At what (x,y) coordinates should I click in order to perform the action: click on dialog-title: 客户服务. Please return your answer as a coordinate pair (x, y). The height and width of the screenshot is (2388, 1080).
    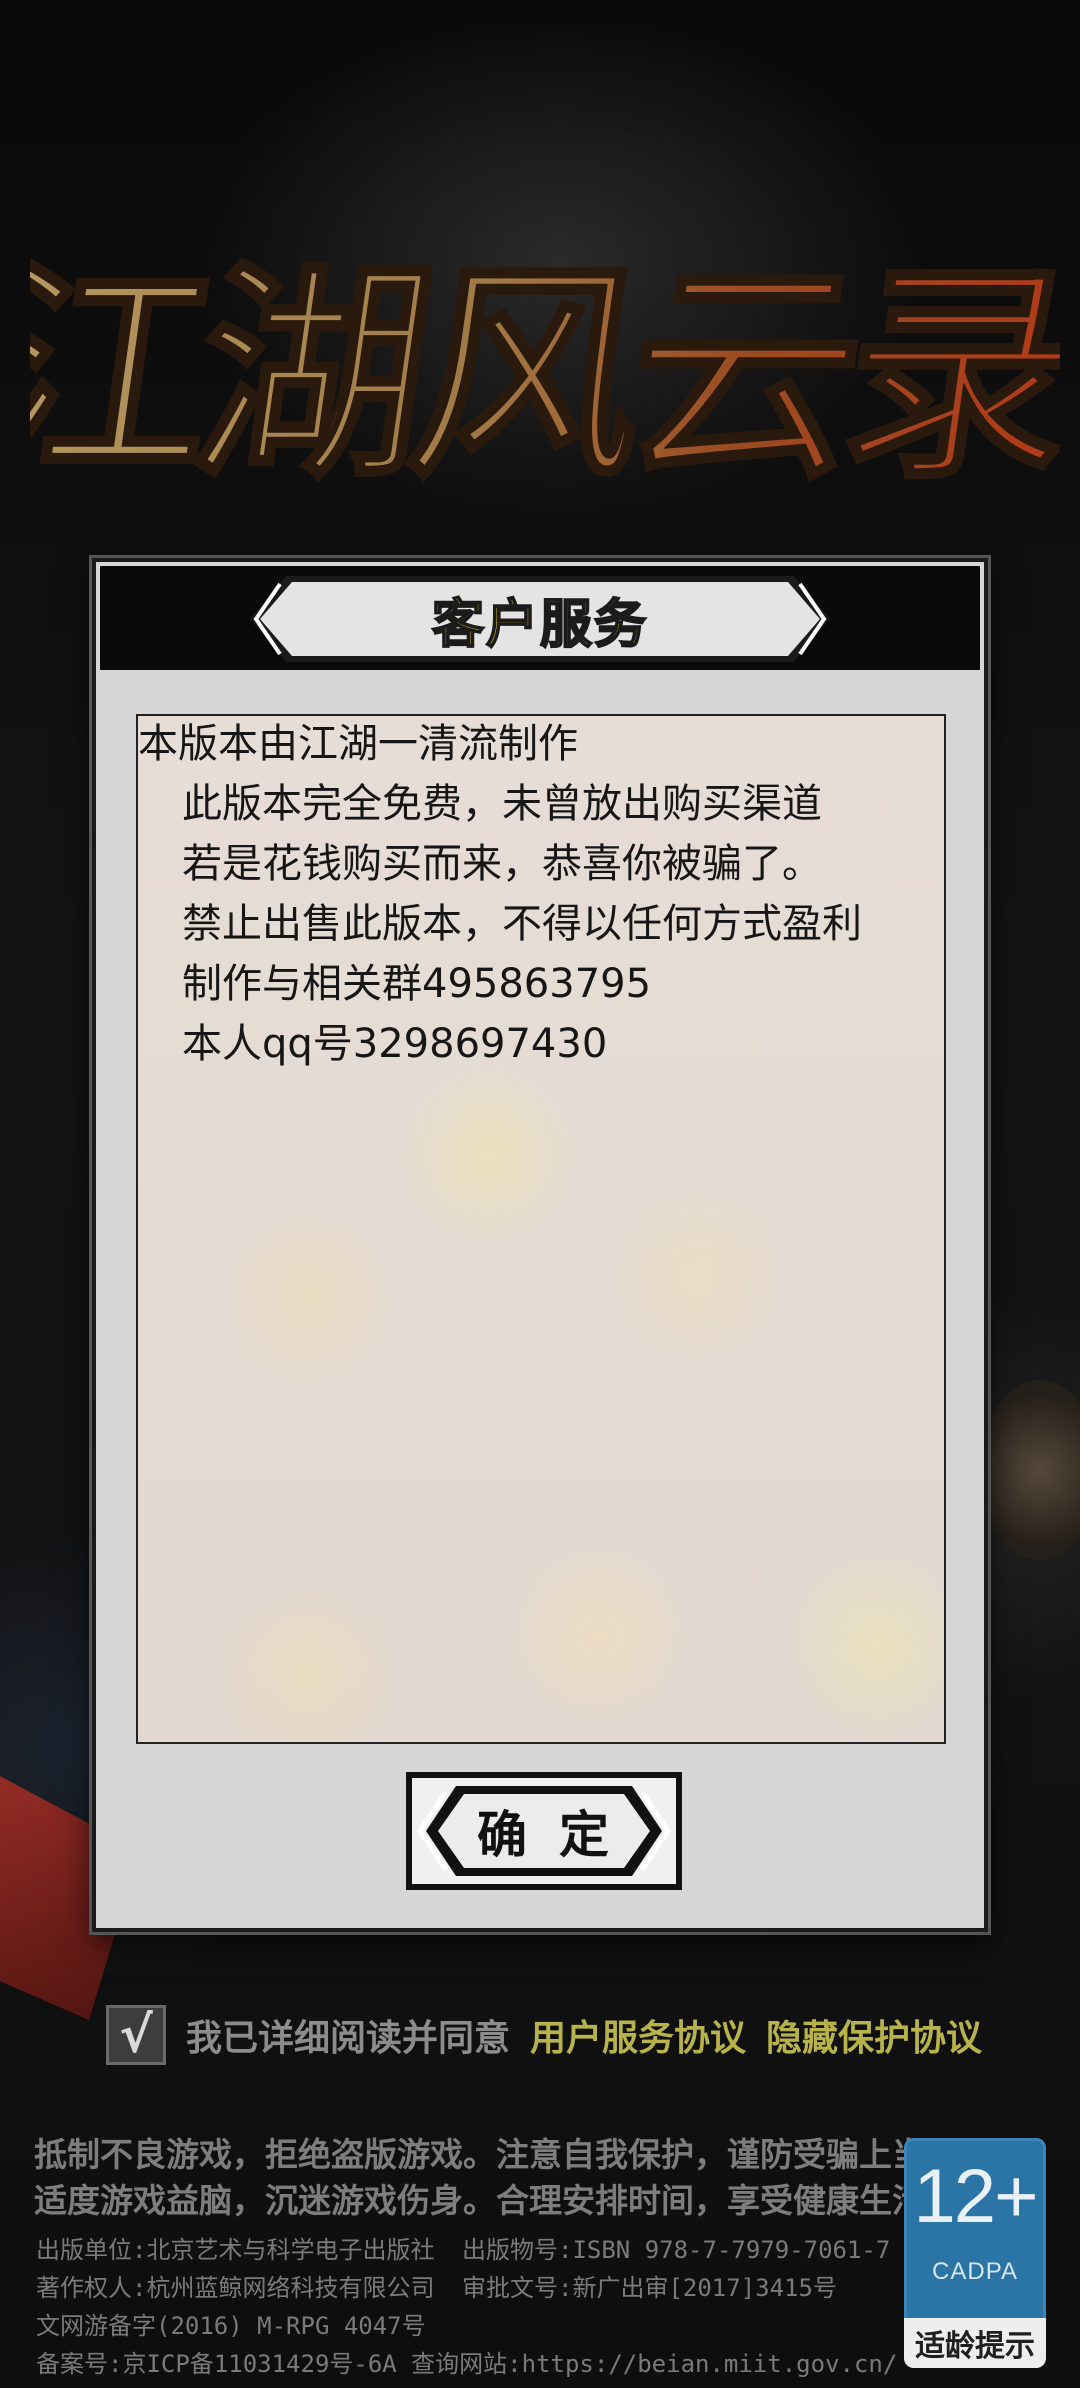
    Looking at the image, I should click on (539, 625).